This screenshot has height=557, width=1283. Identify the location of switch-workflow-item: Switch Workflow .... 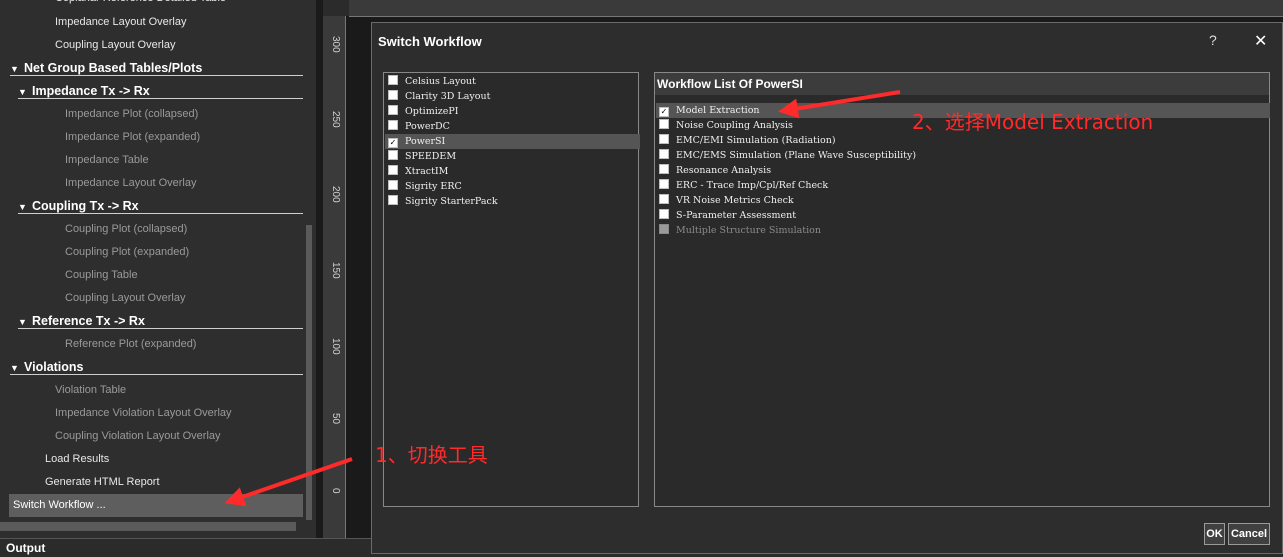
(156, 505).